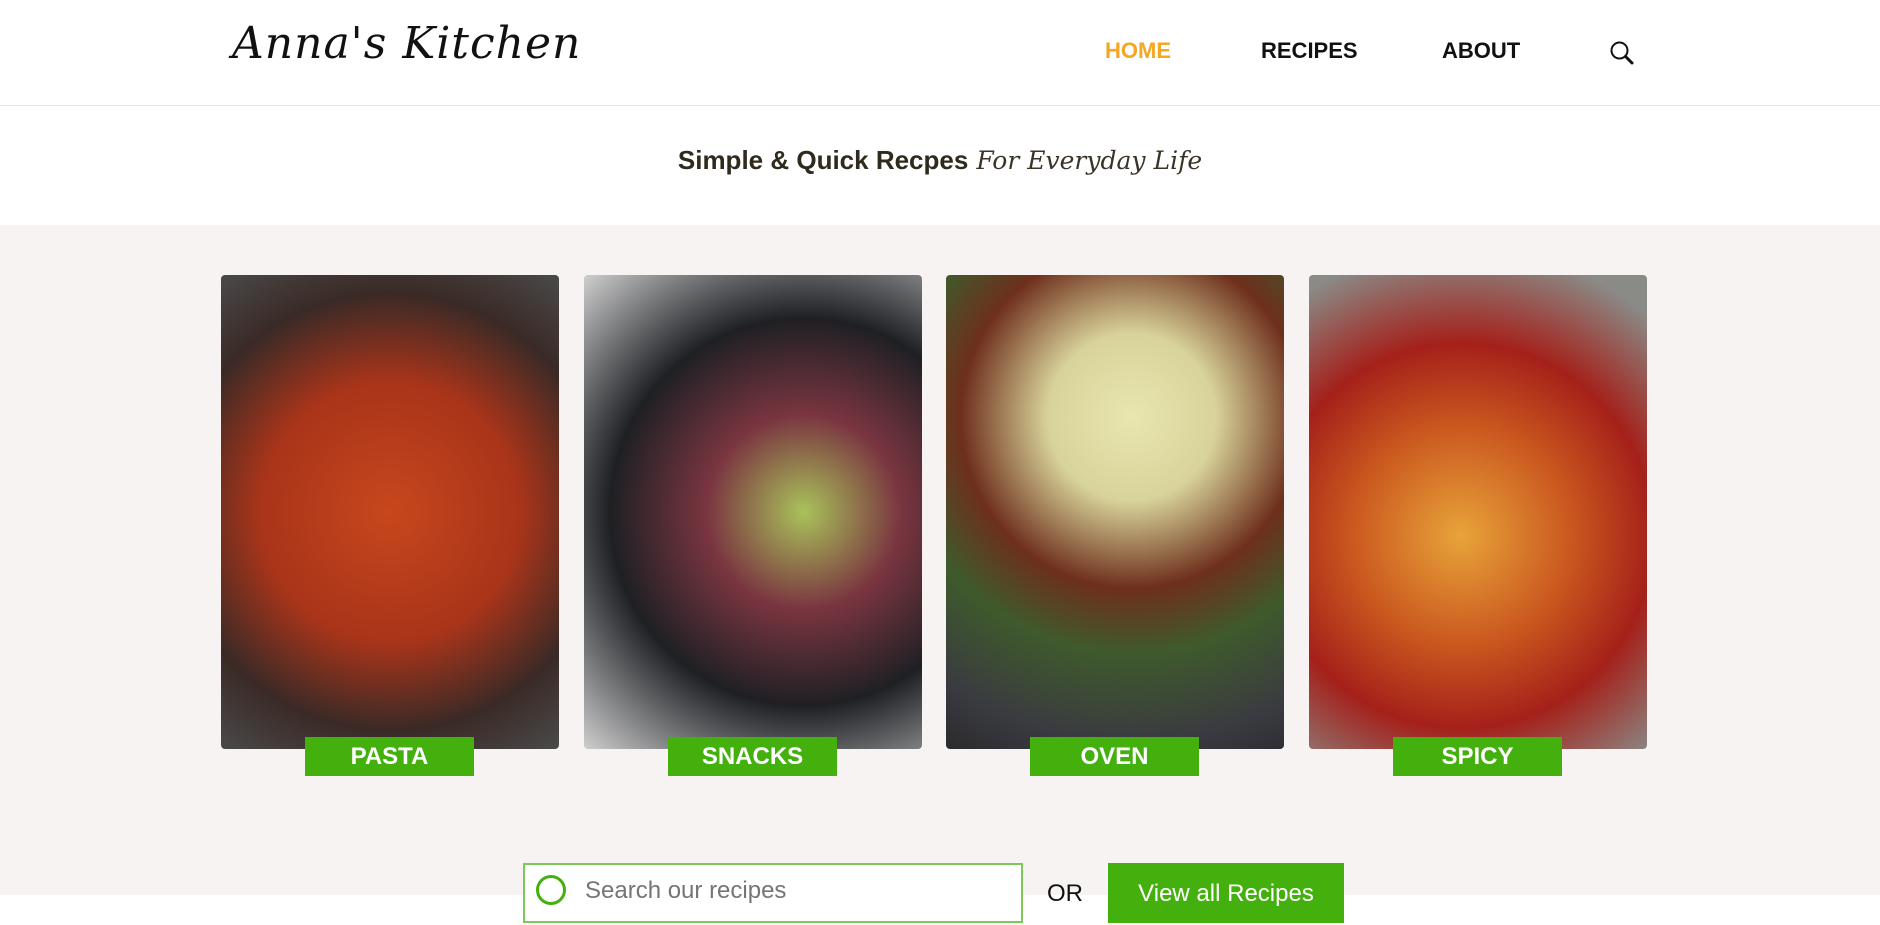  I want to click on nav-about: ABOUT, so click(1481, 51).